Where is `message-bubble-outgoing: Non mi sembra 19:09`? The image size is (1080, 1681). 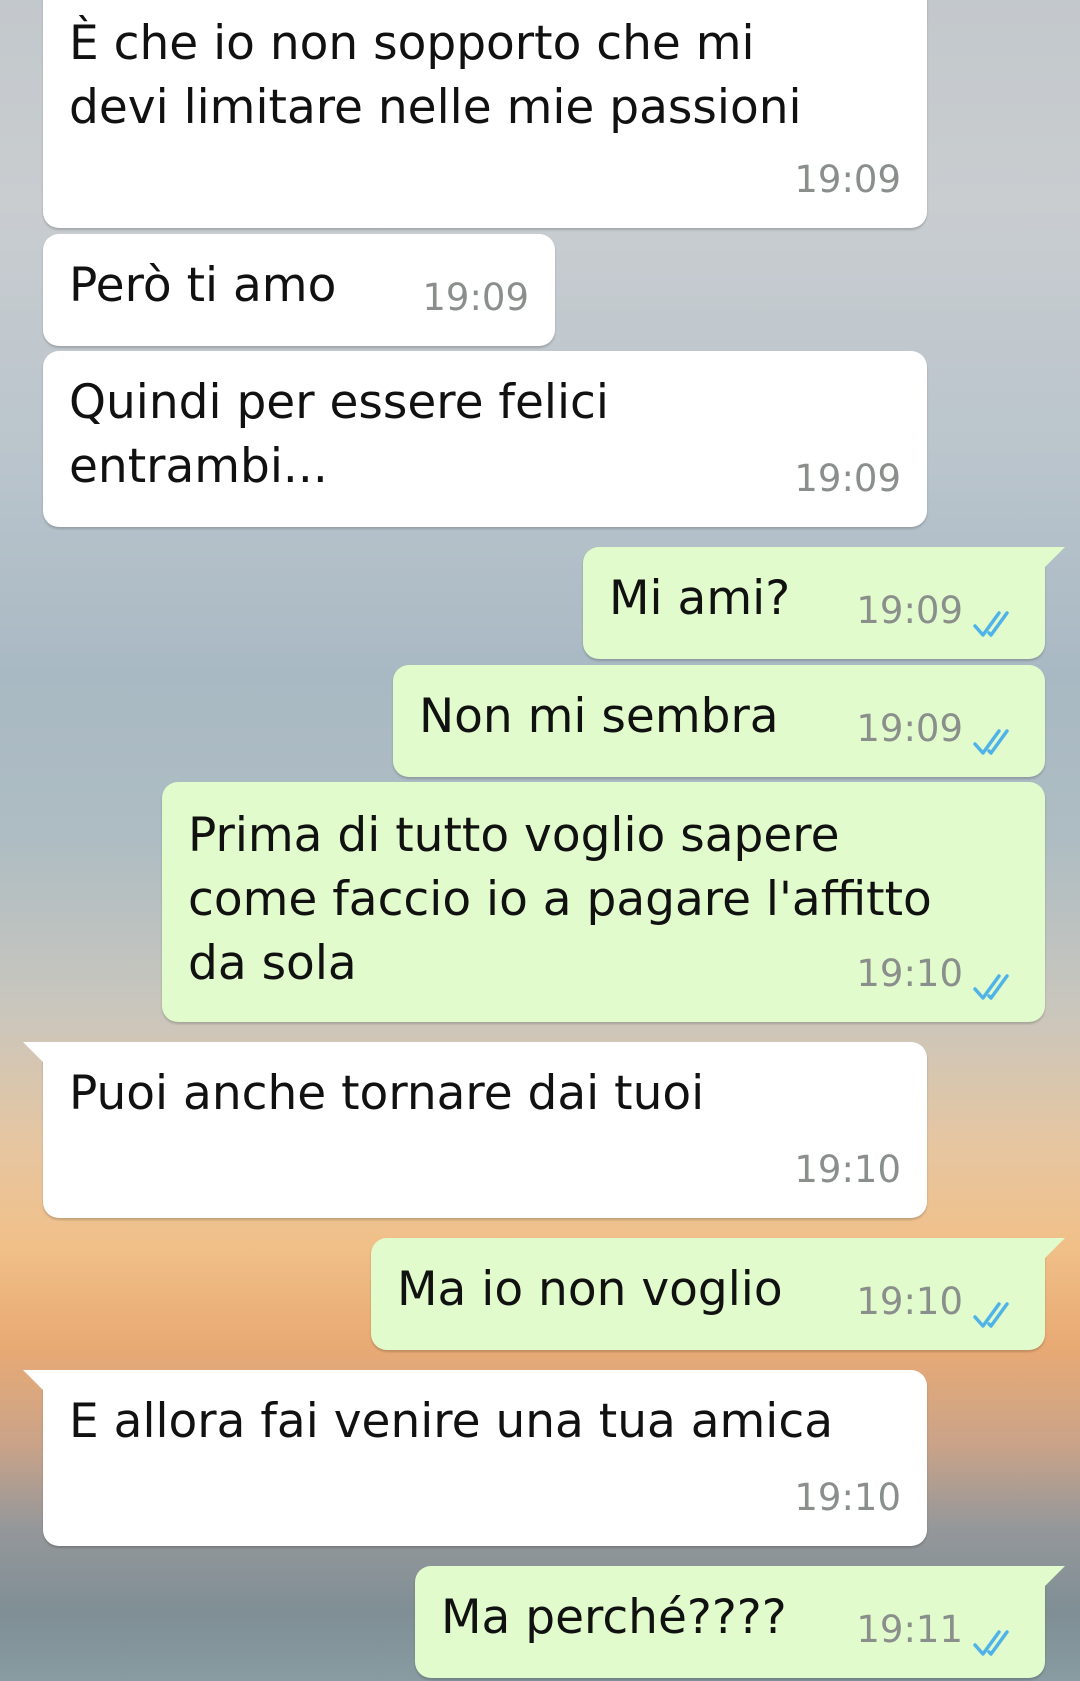
message-bubble-outgoing: Non mi sembra 19:09 is located at coordinates (719, 721).